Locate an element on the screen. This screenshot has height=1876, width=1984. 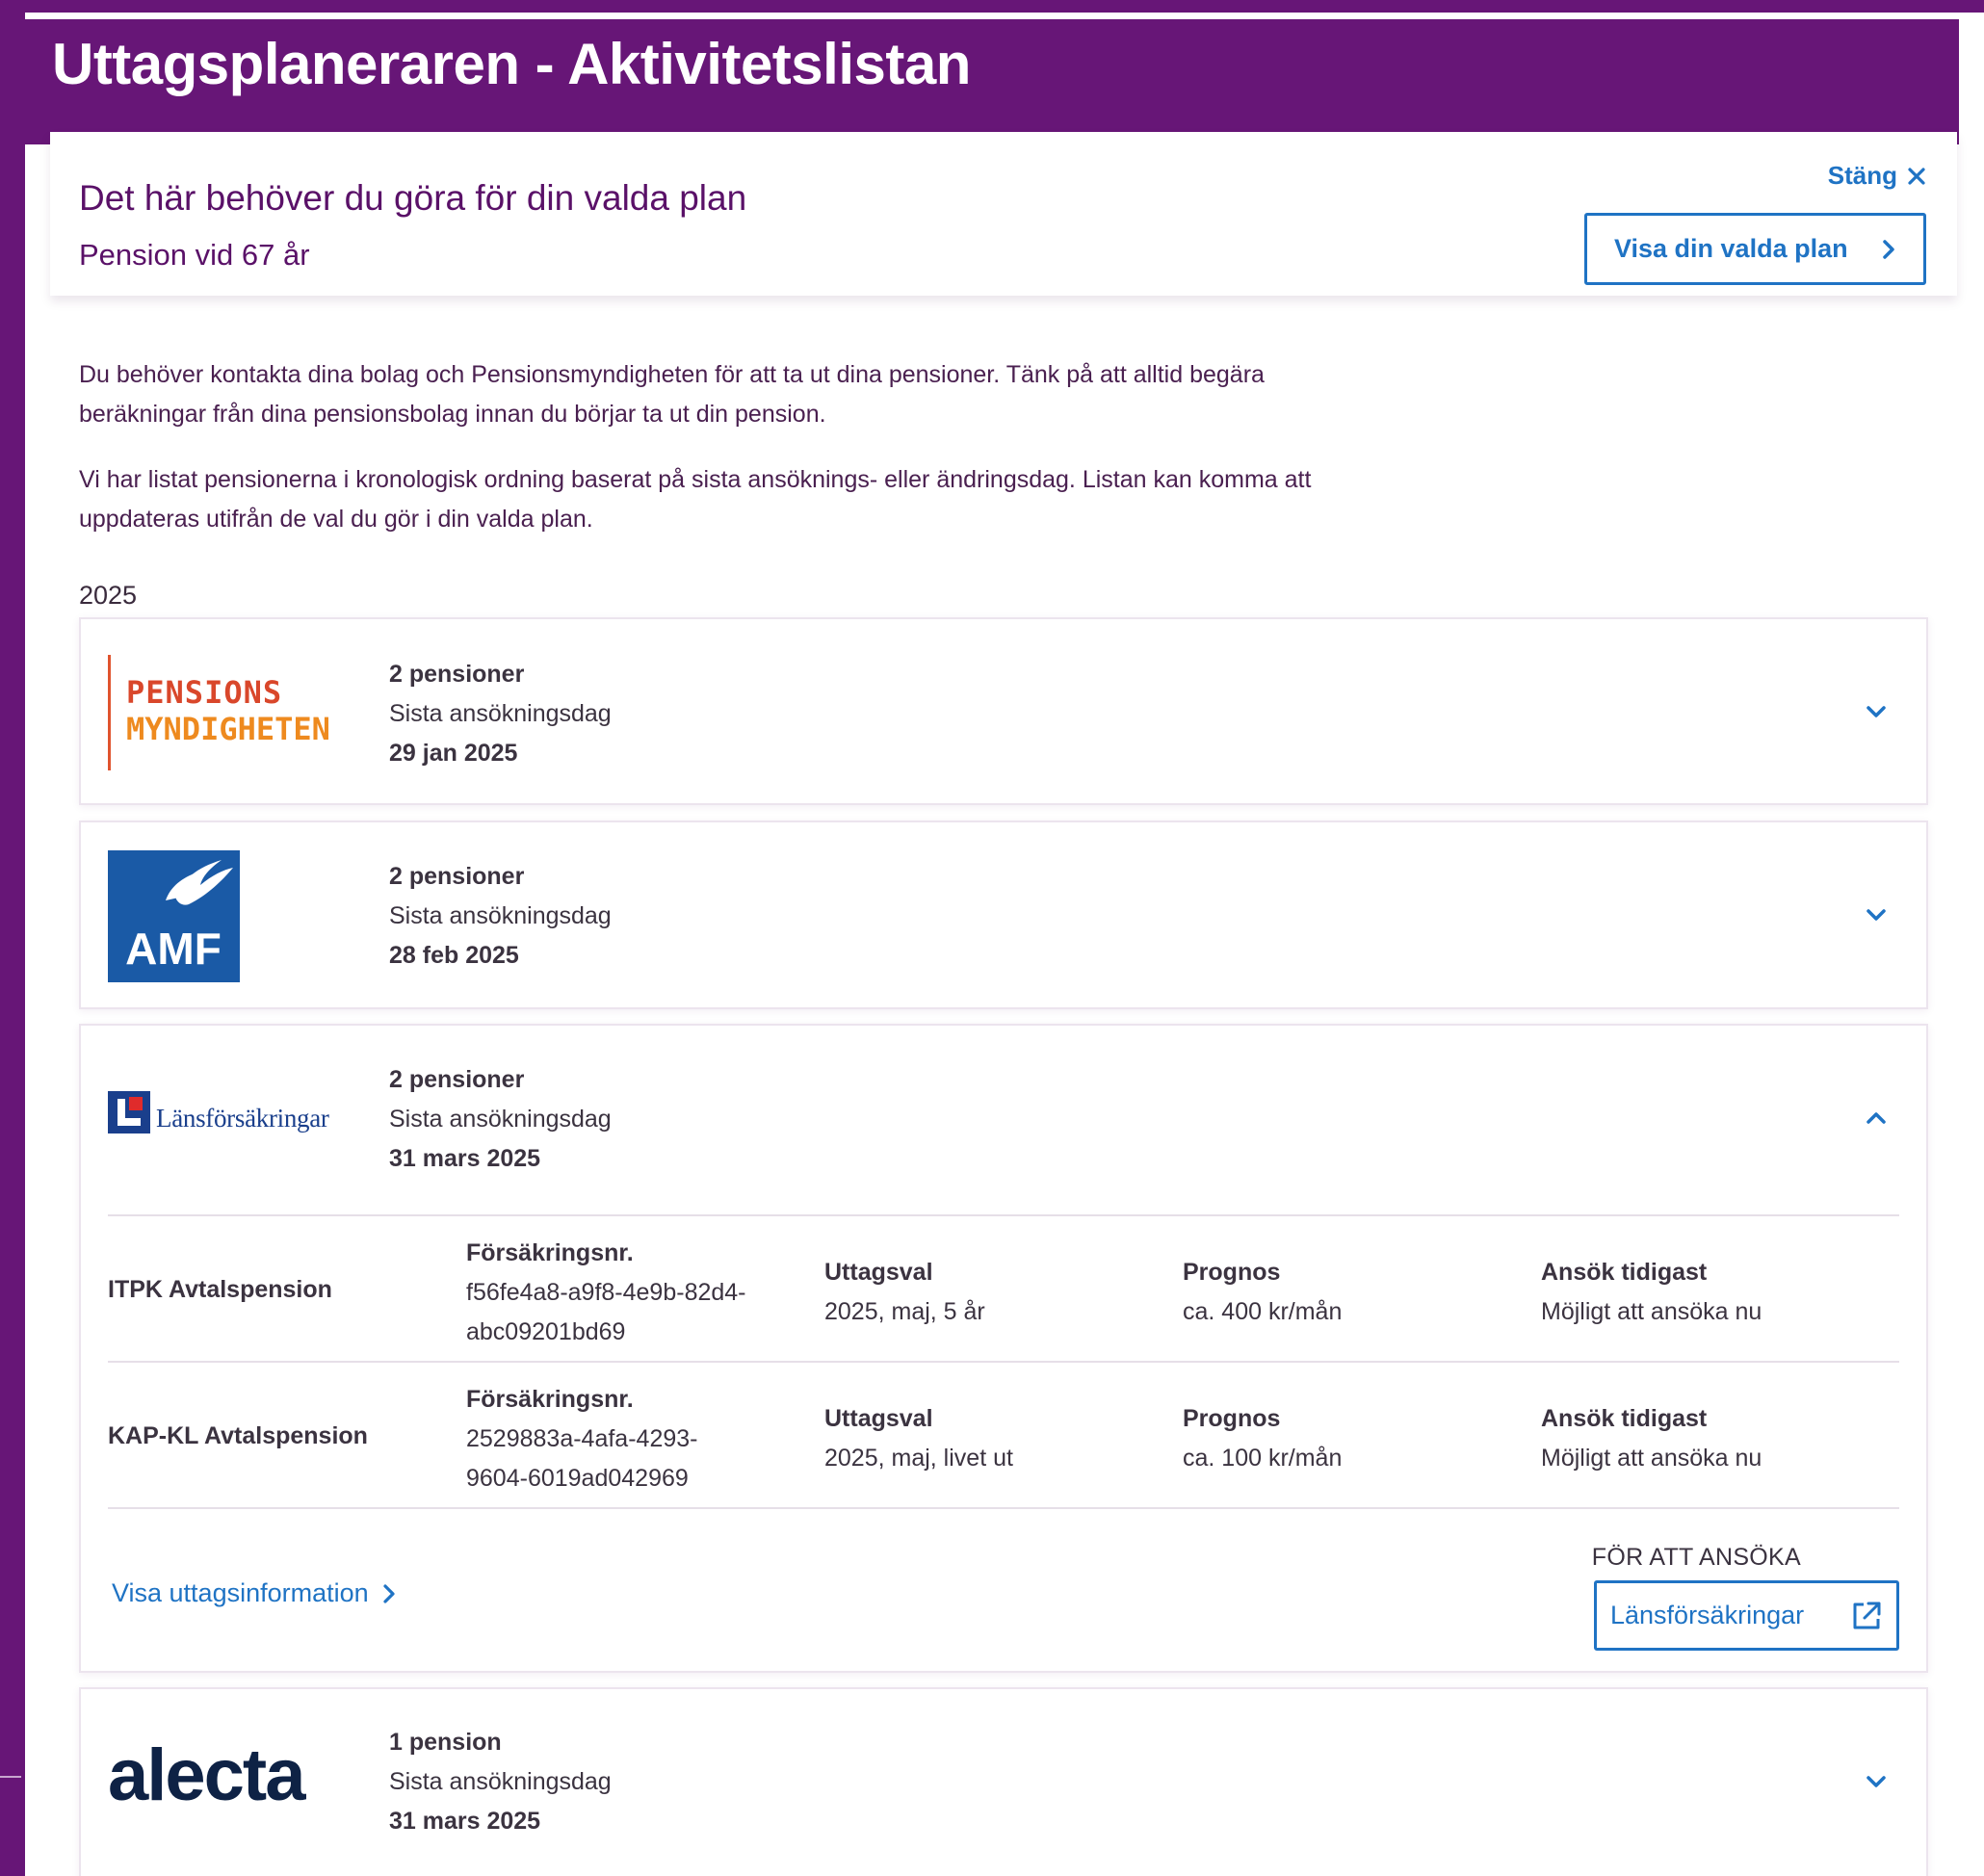
pension-count: 1 pension is located at coordinates (445, 1743).